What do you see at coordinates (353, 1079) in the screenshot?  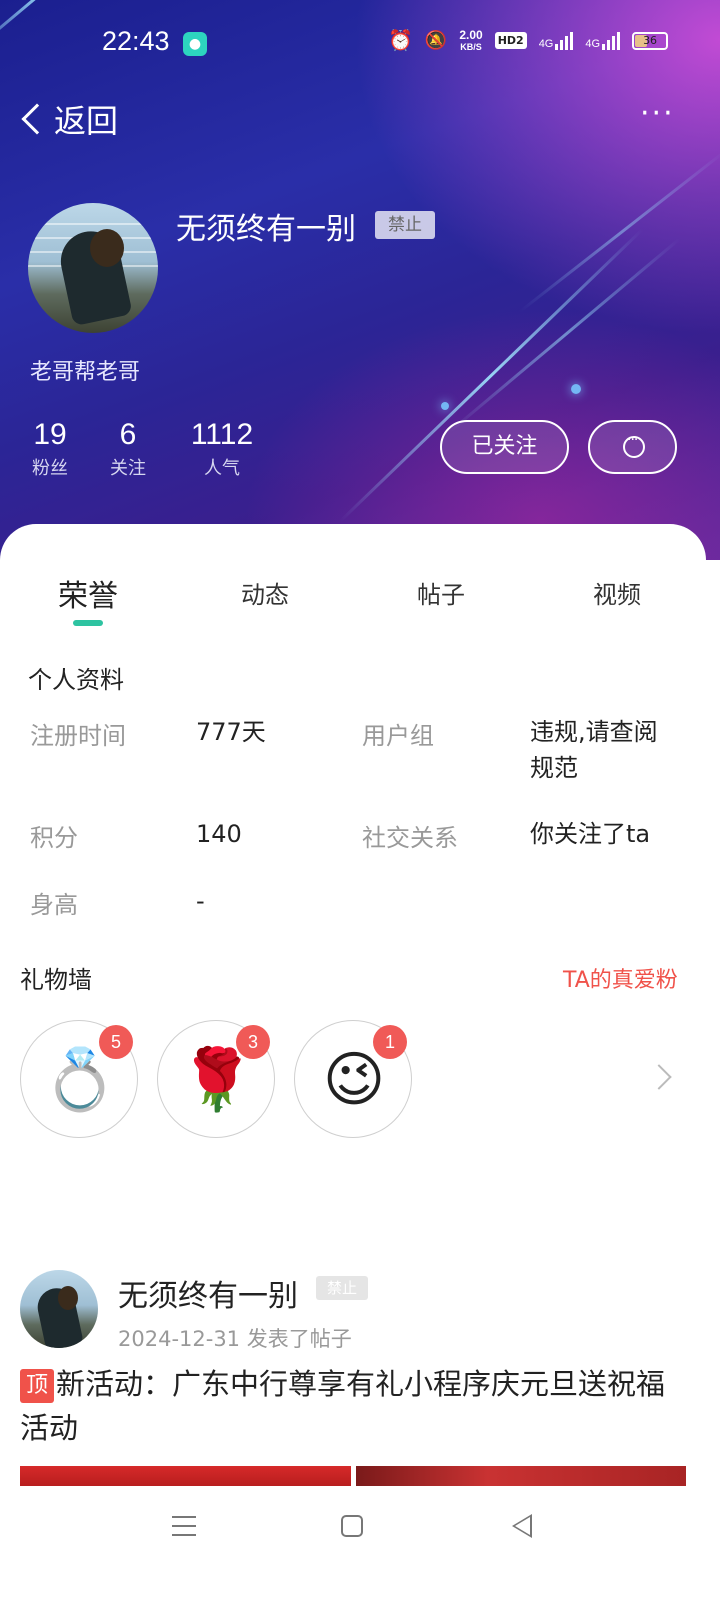 I see `gift-thumbs-up-smiley: 😉 1` at bounding box center [353, 1079].